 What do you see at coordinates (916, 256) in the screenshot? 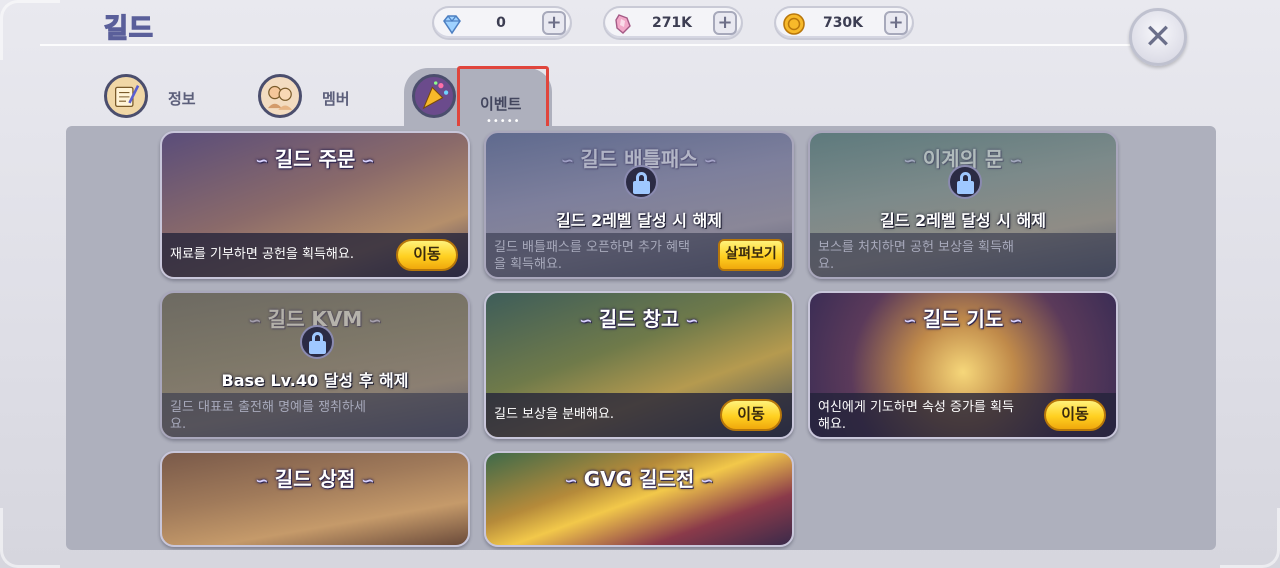
I see `card-description: 보스를 처치하면 공헌 보상을 획득해요.` at bounding box center [916, 256].